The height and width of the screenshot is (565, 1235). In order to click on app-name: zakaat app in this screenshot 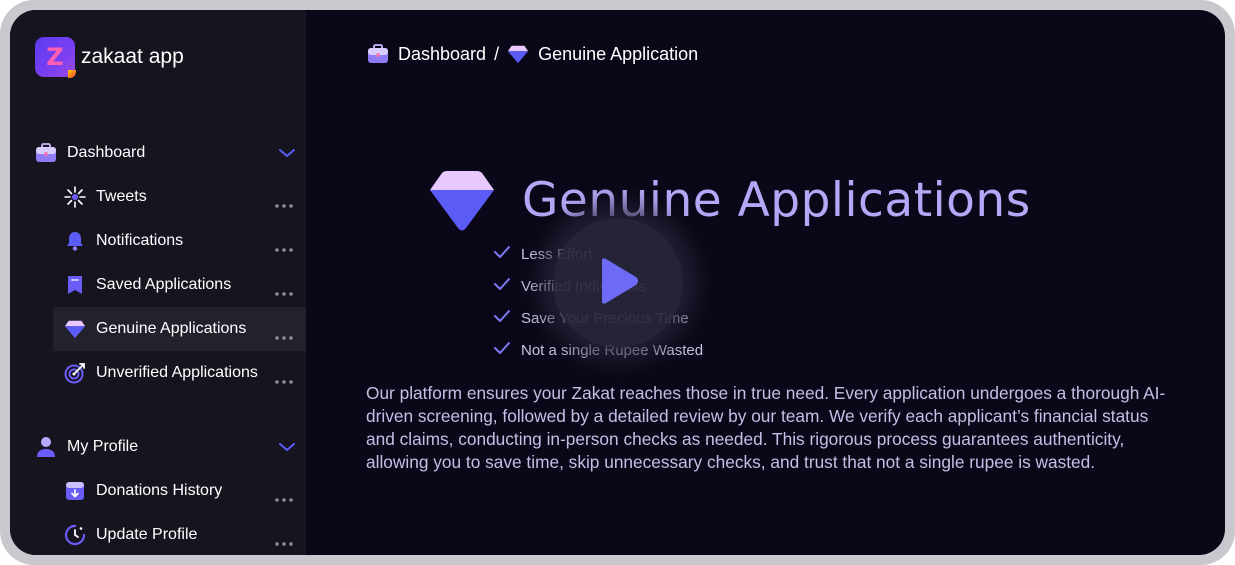, I will do `click(132, 56)`.